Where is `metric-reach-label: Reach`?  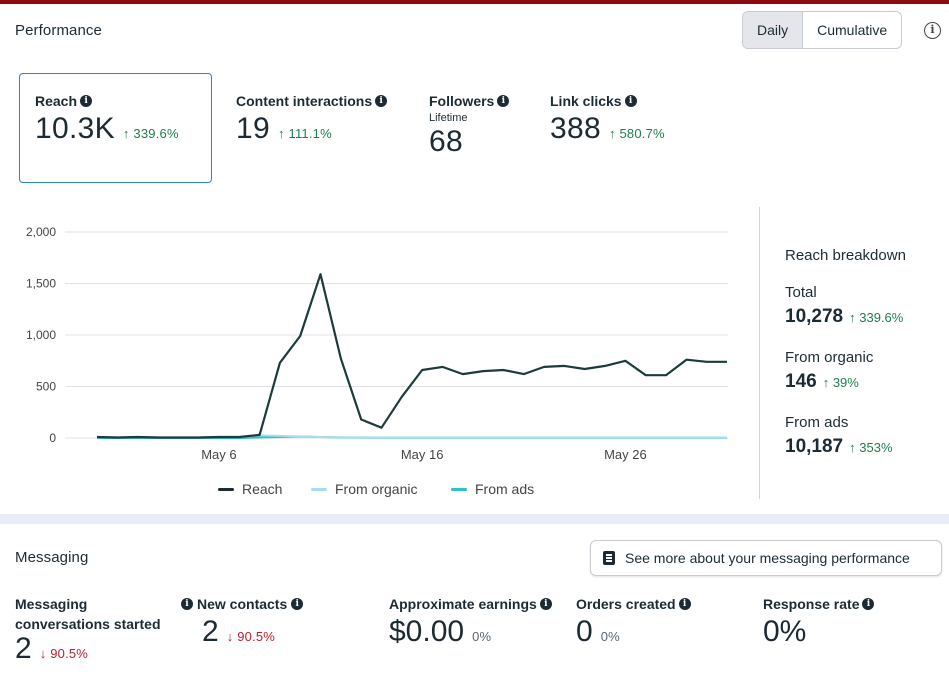 metric-reach-label: Reach is located at coordinates (56, 101).